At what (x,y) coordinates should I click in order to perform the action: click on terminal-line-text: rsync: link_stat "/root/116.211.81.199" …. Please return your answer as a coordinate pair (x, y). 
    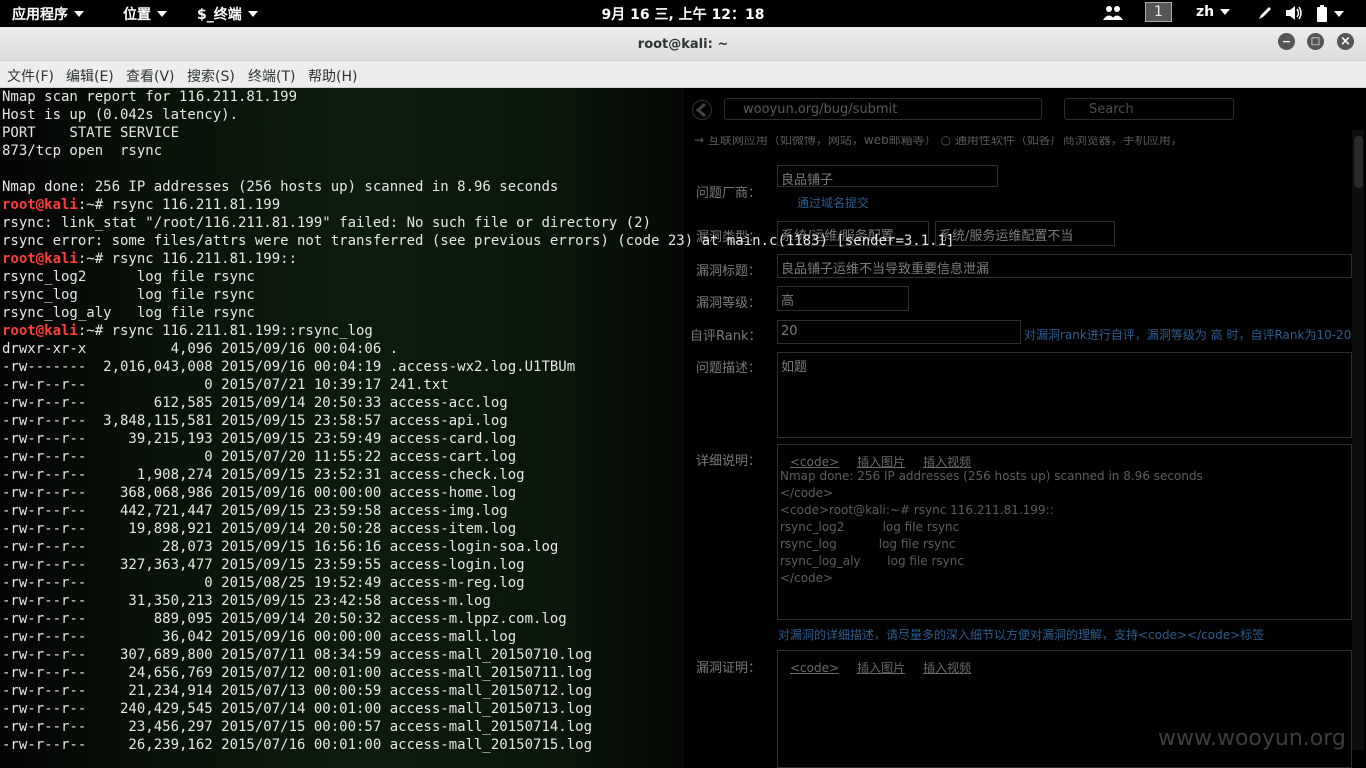
    Looking at the image, I should click on (327, 223).